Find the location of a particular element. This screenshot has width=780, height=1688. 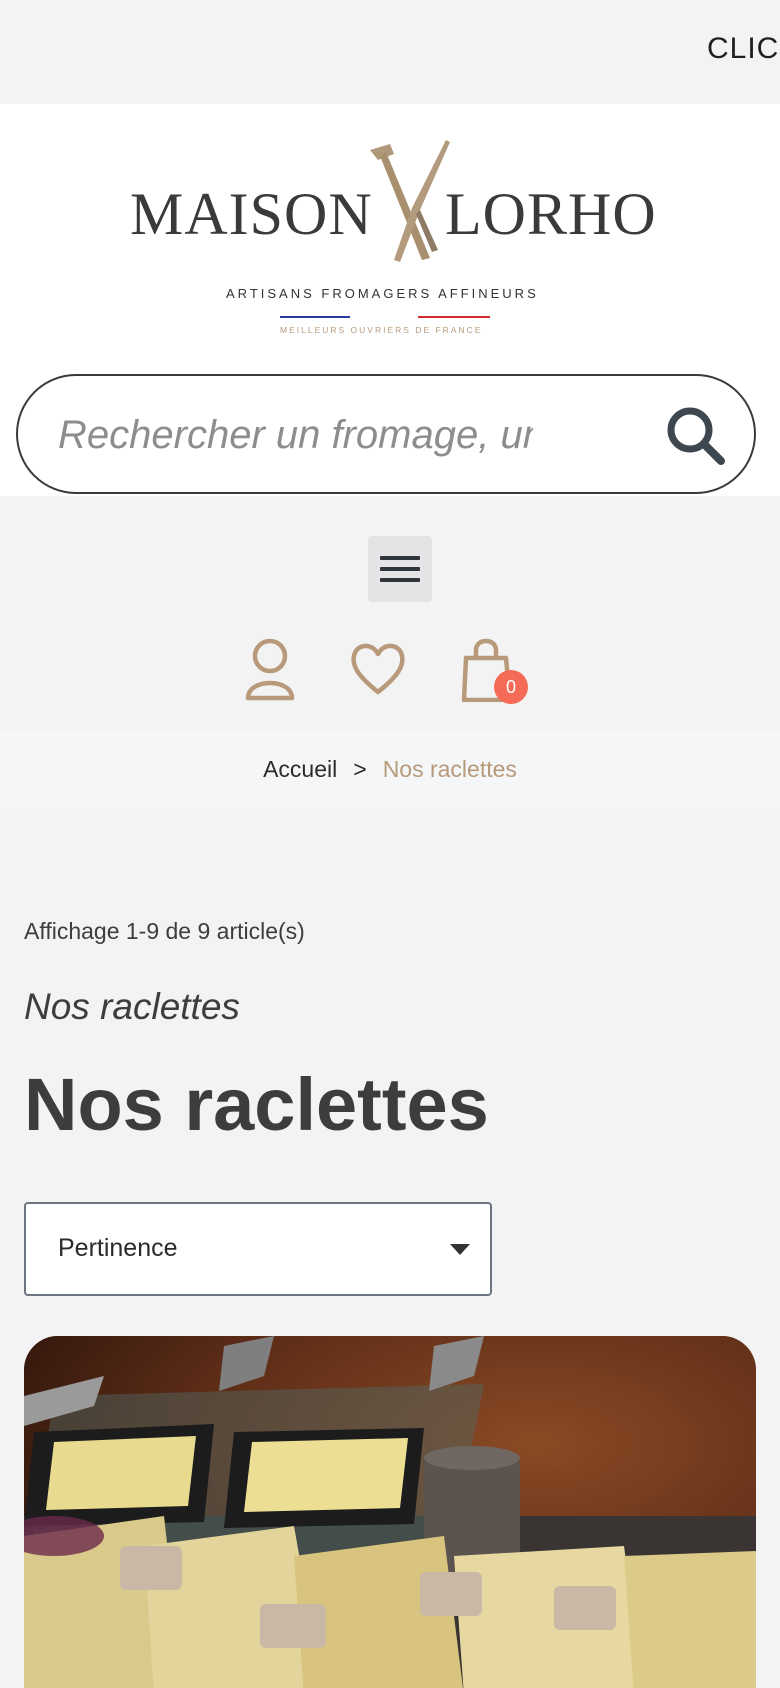

menu-button is located at coordinates (400, 569).